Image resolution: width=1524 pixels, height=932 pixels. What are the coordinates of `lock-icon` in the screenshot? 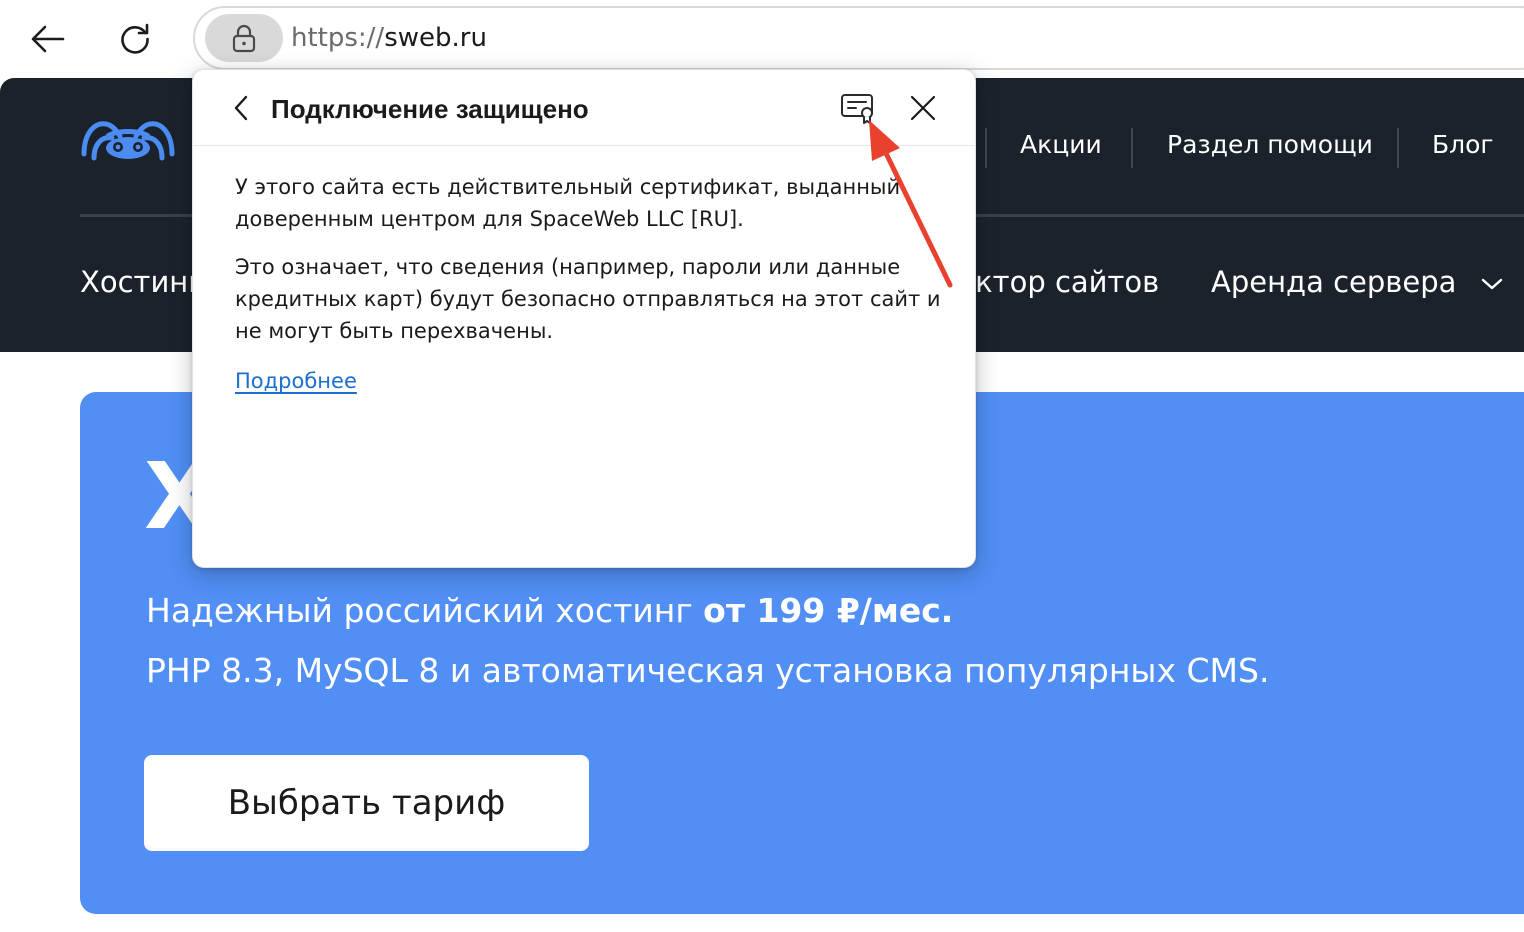 It's located at (244, 38).